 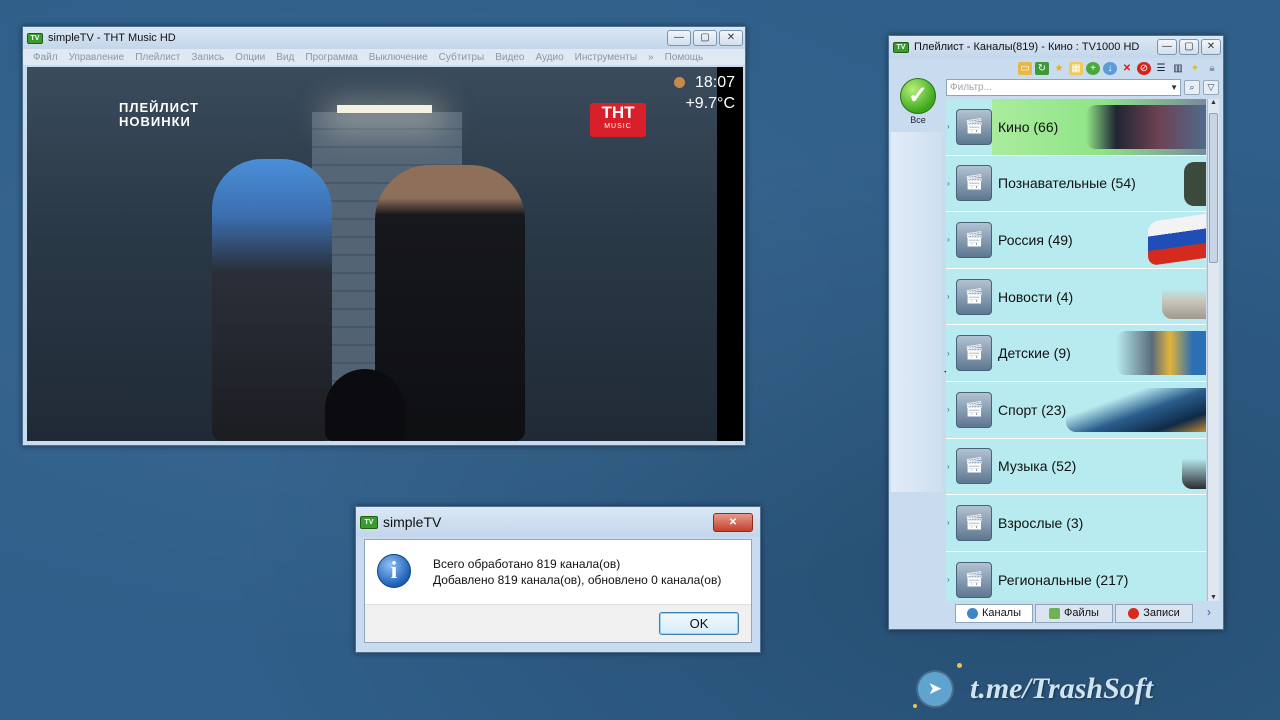 What do you see at coordinates (1211, 87) in the screenshot?
I see `filter-icon: ▽` at bounding box center [1211, 87].